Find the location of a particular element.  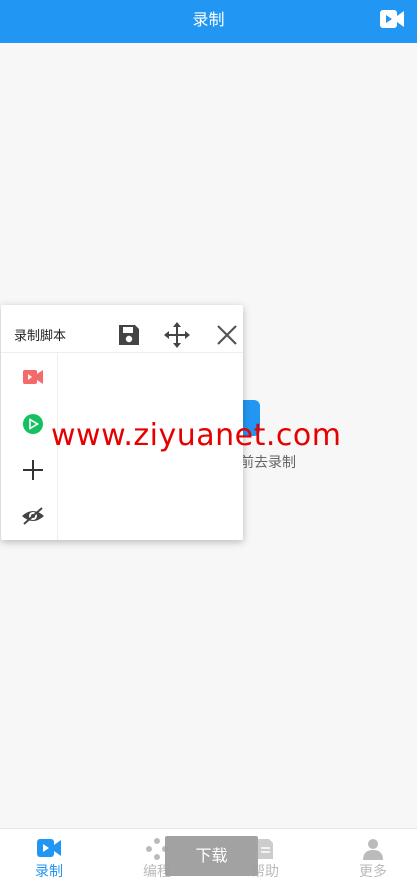

top-app-bar: 录制 is located at coordinates (208, 21).